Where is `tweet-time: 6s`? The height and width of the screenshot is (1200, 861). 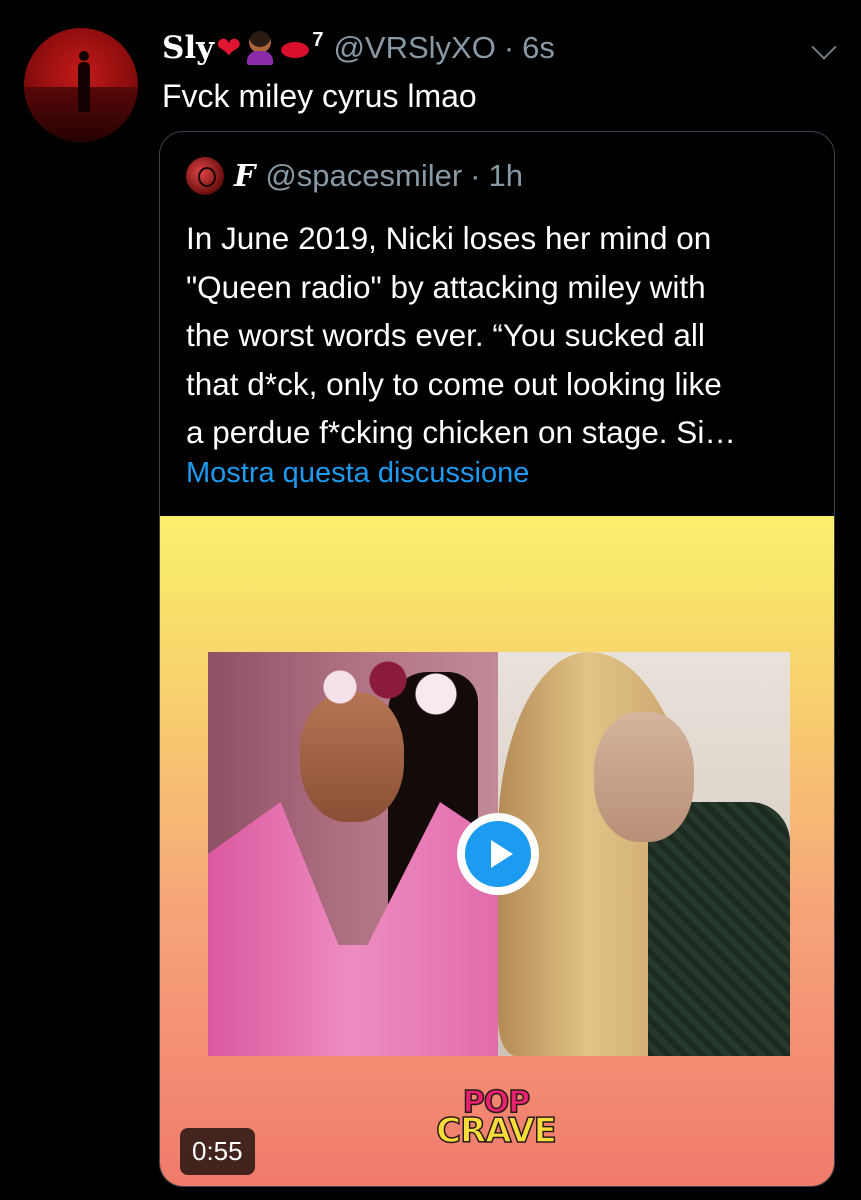 tweet-time: 6s is located at coordinates (538, 48).